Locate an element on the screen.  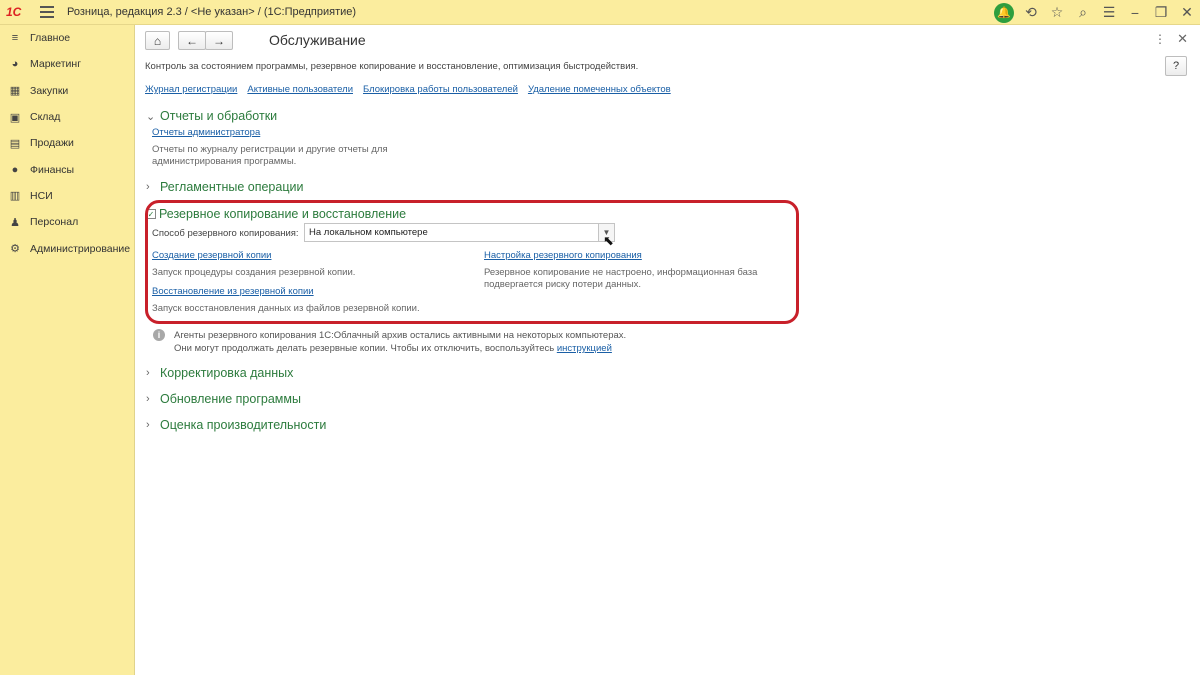
check-icon: ✓ is located at coordinates (151, 214).